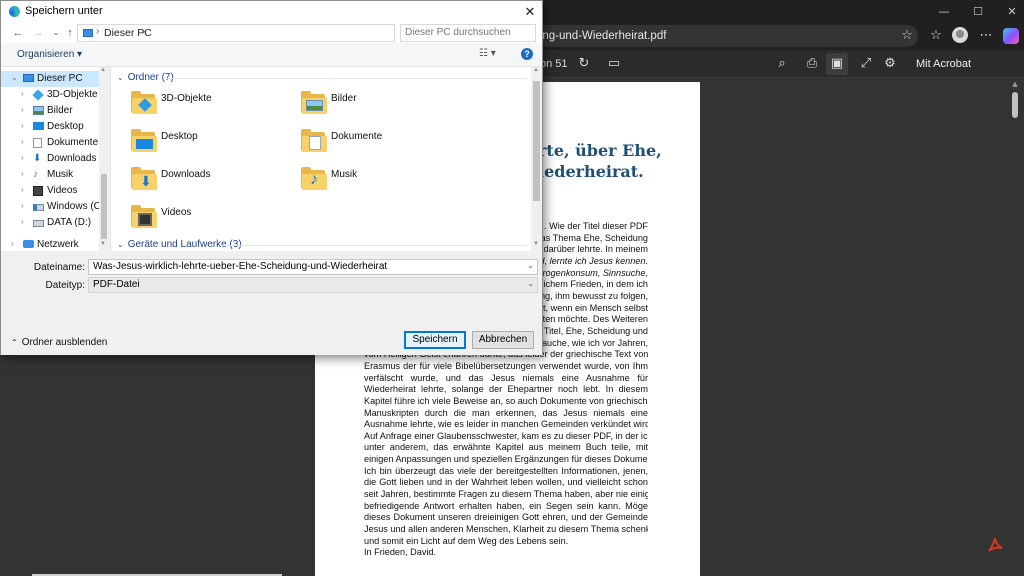 The image size is (1024, 576). Describe the element at coordinates (65, 126) in the screenshot. I see `sidebar-item-label: Desktop` at that location.